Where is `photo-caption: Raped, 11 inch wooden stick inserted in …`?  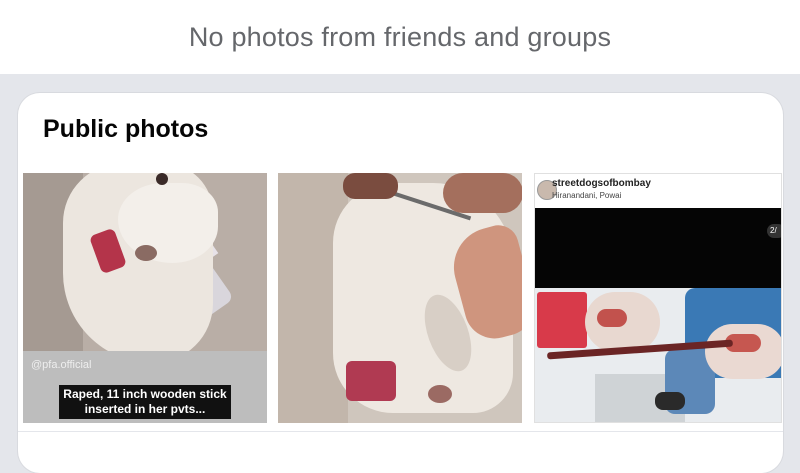
photo-caption: Raped, 11 inch wooden stick inserted in … is located at coordinates (145, 402).